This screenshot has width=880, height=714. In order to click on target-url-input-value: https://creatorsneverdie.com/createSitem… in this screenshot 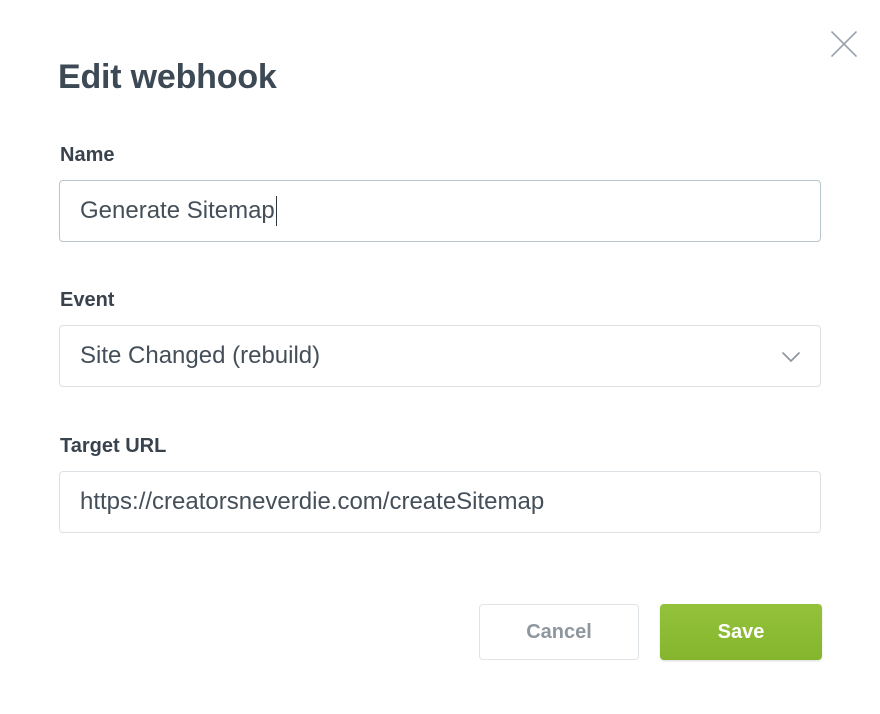, I will do `click(312, 501)`.